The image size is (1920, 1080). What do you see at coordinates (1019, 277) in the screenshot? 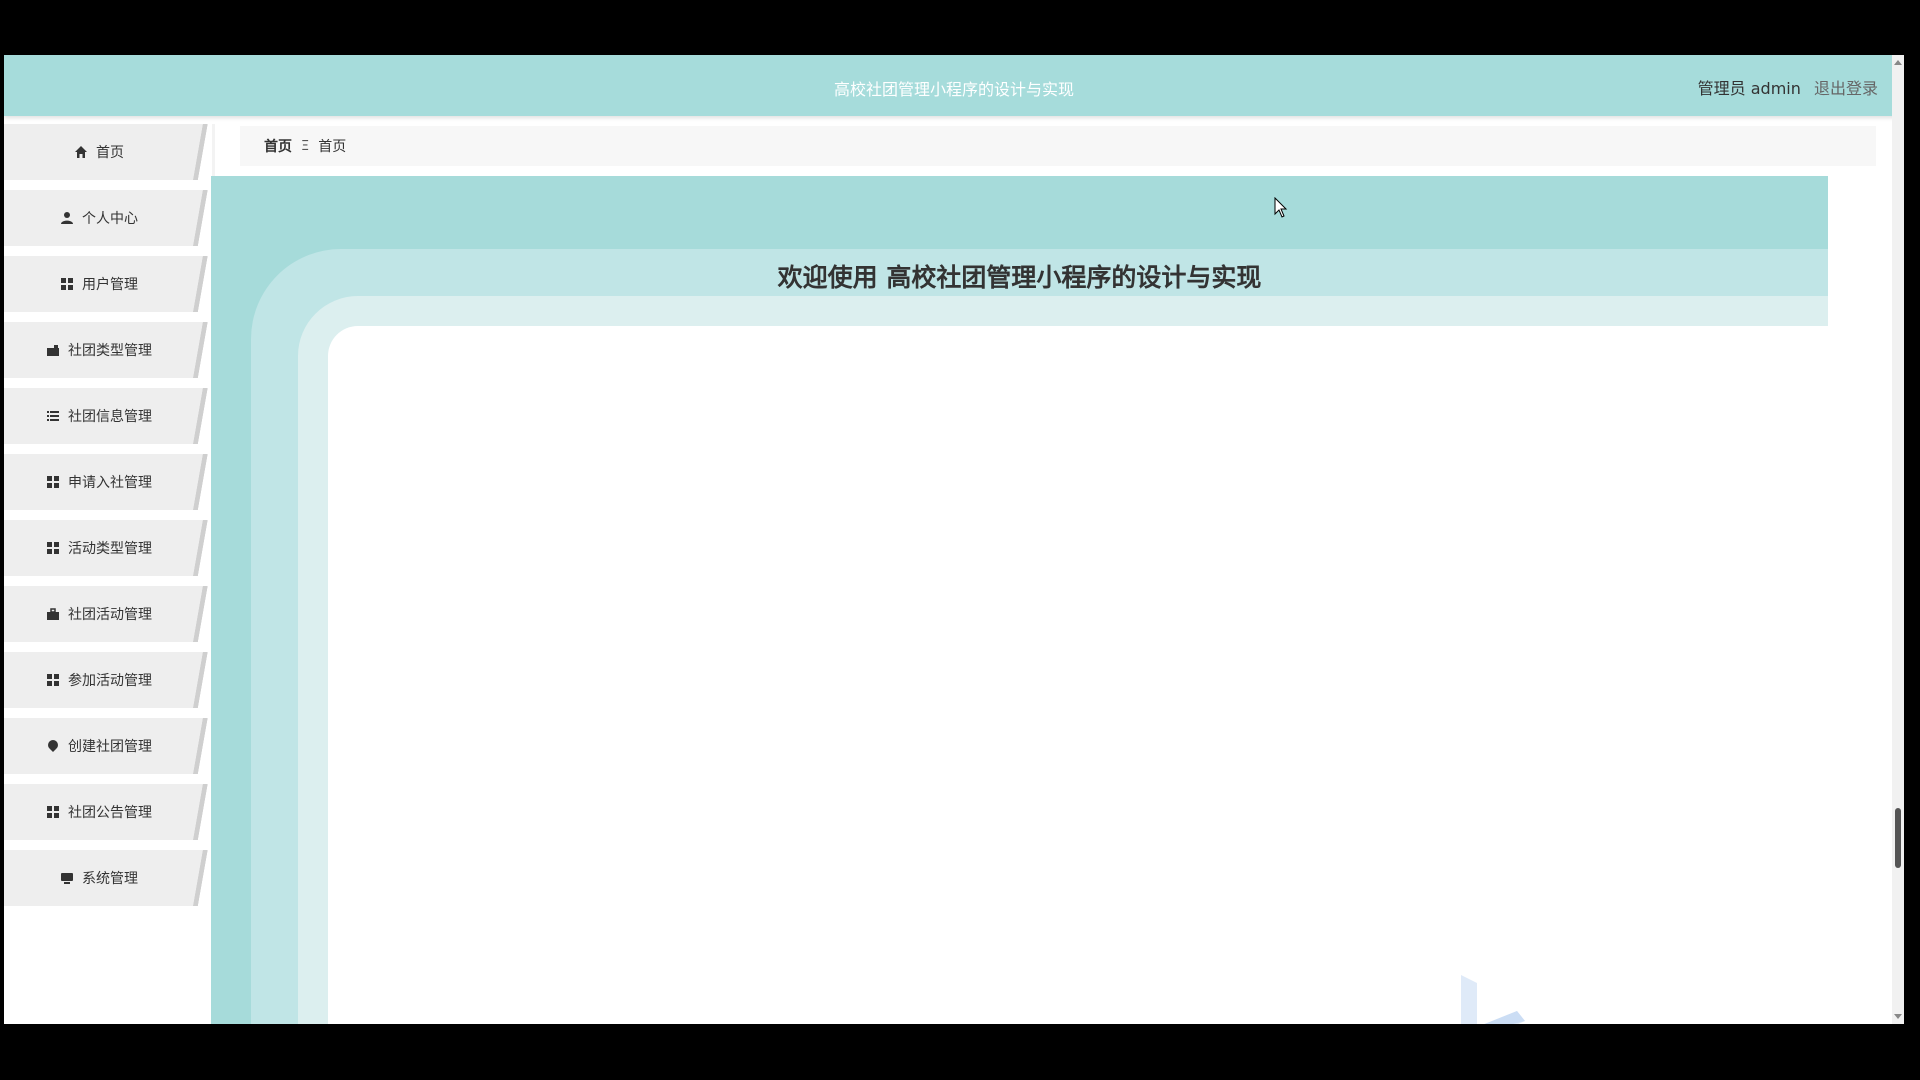
I see `welcome-heading: 欢迎使用 高校社团管理小程序的设计与实现` at bounding box center [1019, 277].